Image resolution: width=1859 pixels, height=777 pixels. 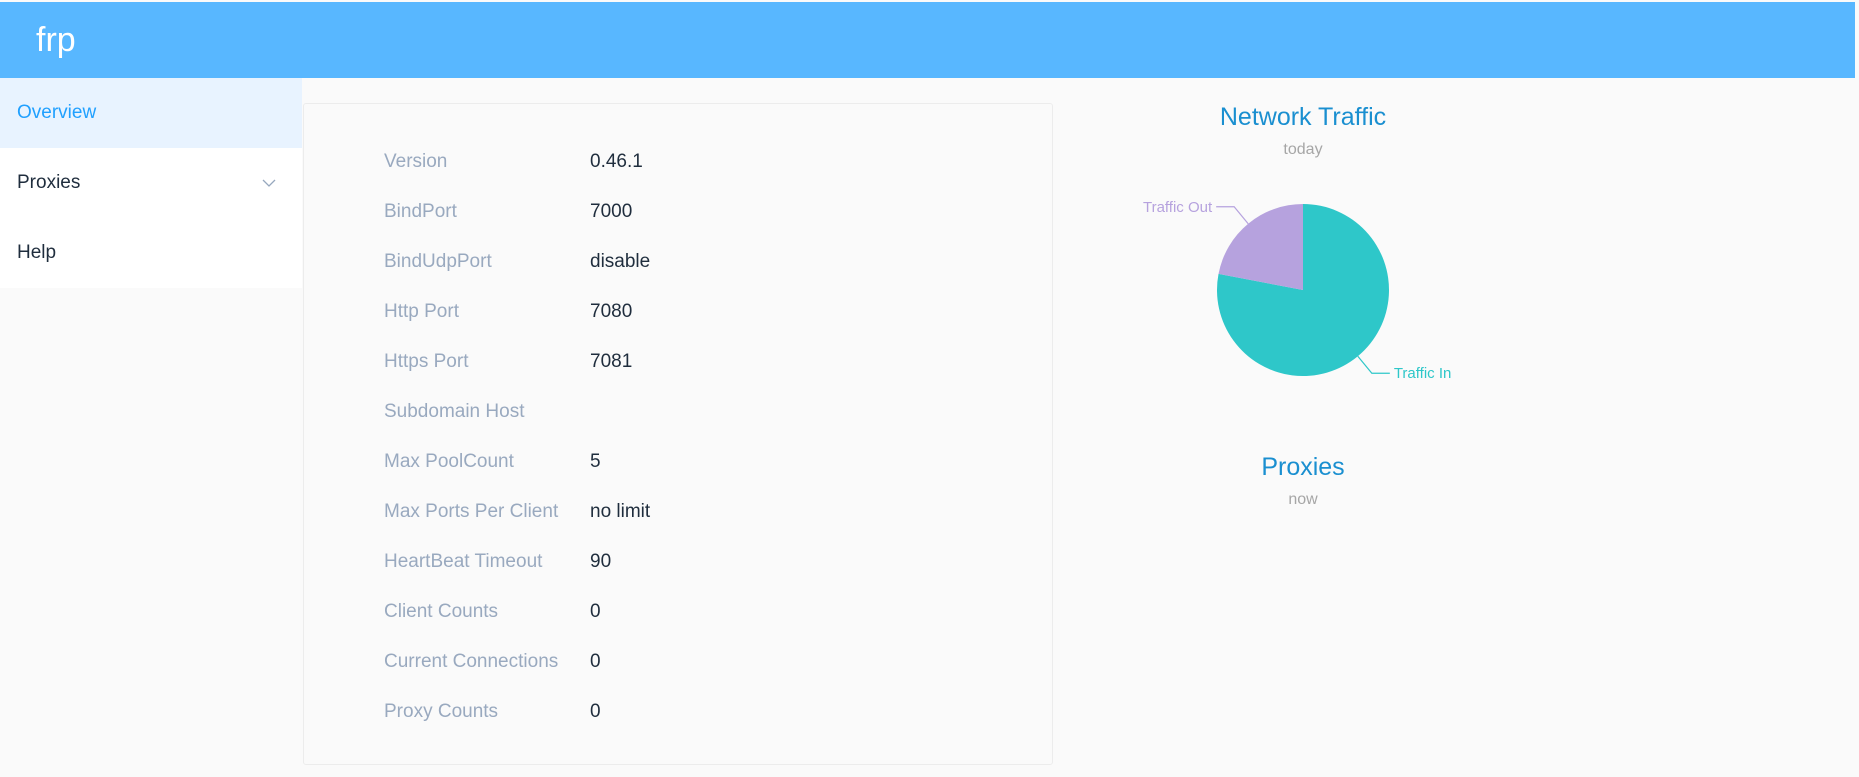 What do you see at coordinates (694, 462) in the screenshot?
I see `info-row-max-poolcount: Max PoolCount 5` at bounding box center [694, 462].